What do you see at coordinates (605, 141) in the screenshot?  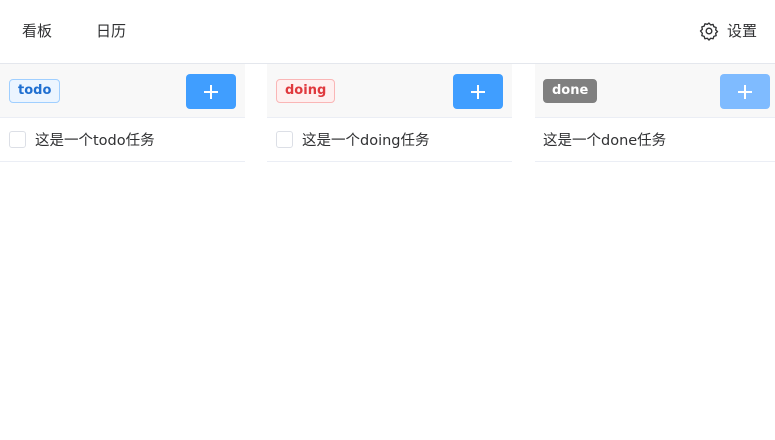 I see `task-text: 这是一个done任务` at bounding box center [605, 141].